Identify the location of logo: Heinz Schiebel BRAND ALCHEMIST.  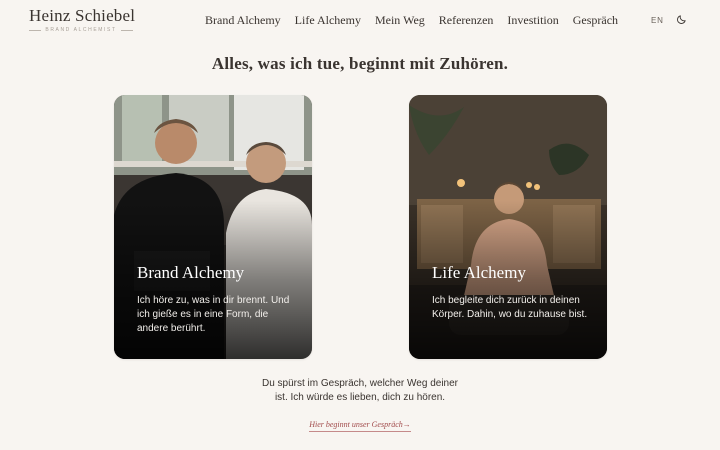
(82, 19).